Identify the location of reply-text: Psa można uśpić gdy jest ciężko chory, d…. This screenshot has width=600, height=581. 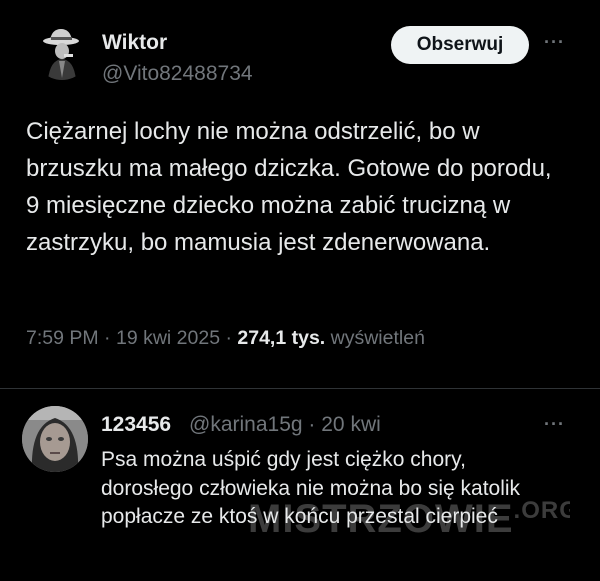
(311, 488).